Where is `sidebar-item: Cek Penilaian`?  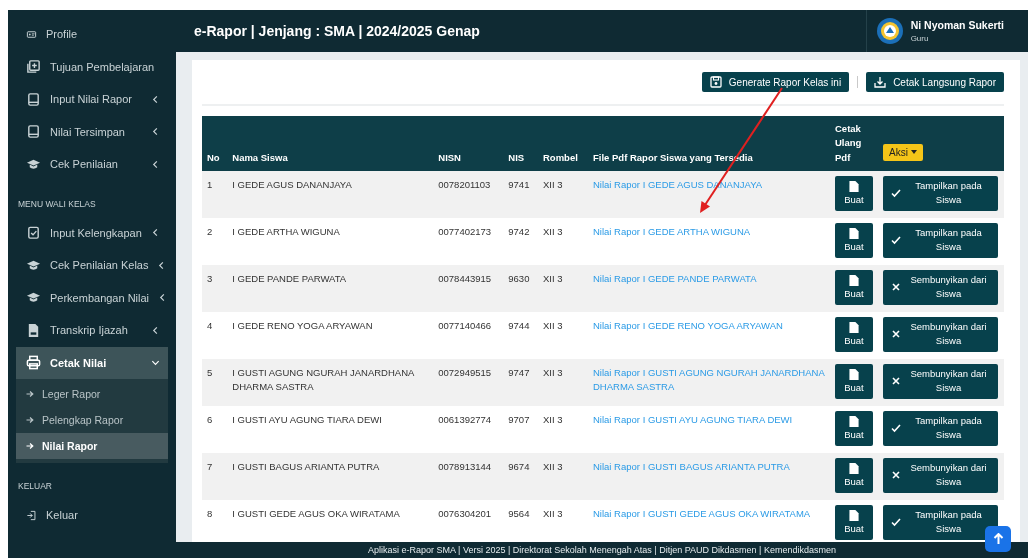
sidebar-item: Cek Penilaian is located at coordinates (92, 164).